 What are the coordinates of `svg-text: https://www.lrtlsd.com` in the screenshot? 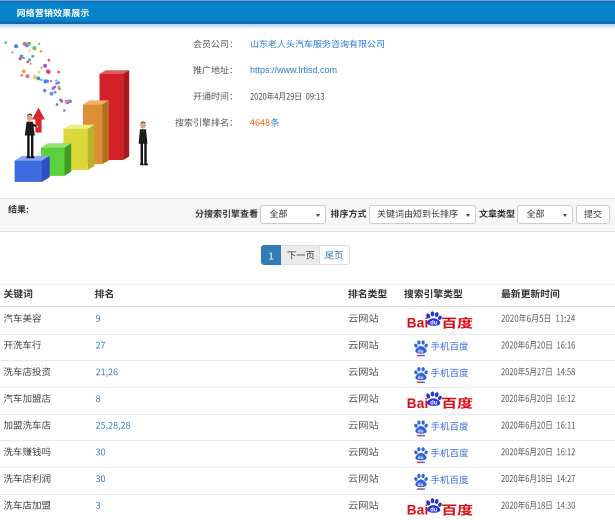 It's located at (293, 70).